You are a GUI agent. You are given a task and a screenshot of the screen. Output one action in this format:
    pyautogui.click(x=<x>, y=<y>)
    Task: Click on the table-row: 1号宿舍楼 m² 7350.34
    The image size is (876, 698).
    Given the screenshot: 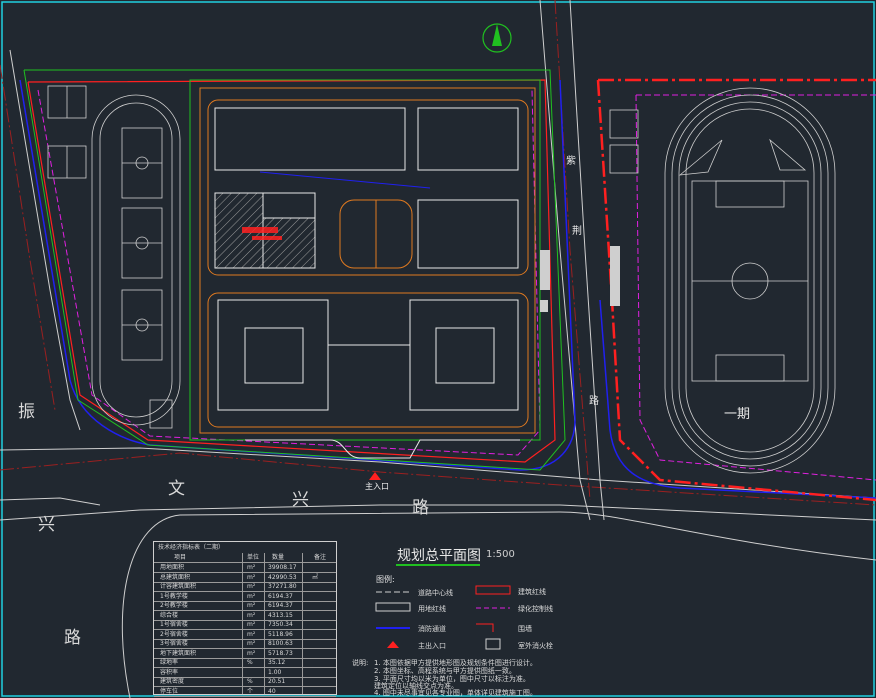 What is the action you would take?
    pyautogui.click(x=245, y=625)
    